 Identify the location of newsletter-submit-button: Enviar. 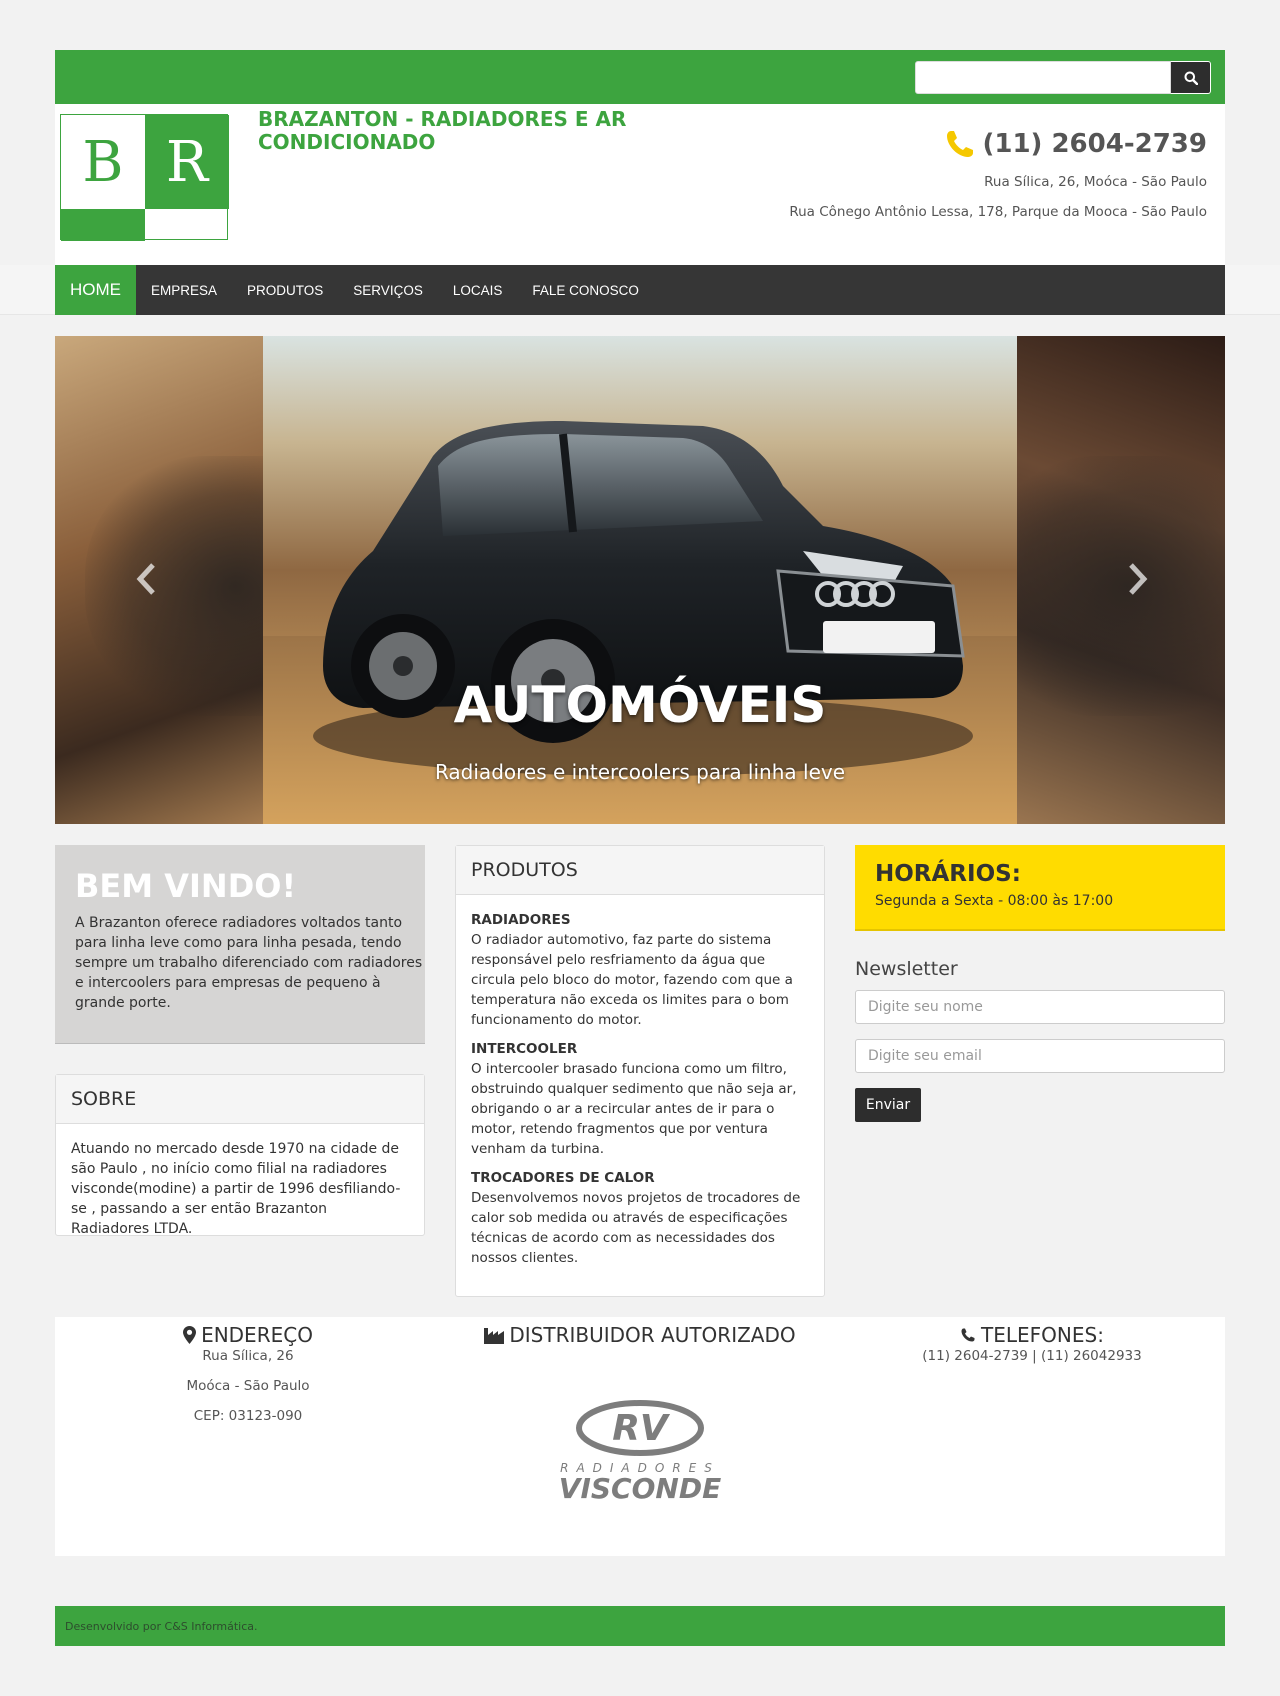
(888, 1105).